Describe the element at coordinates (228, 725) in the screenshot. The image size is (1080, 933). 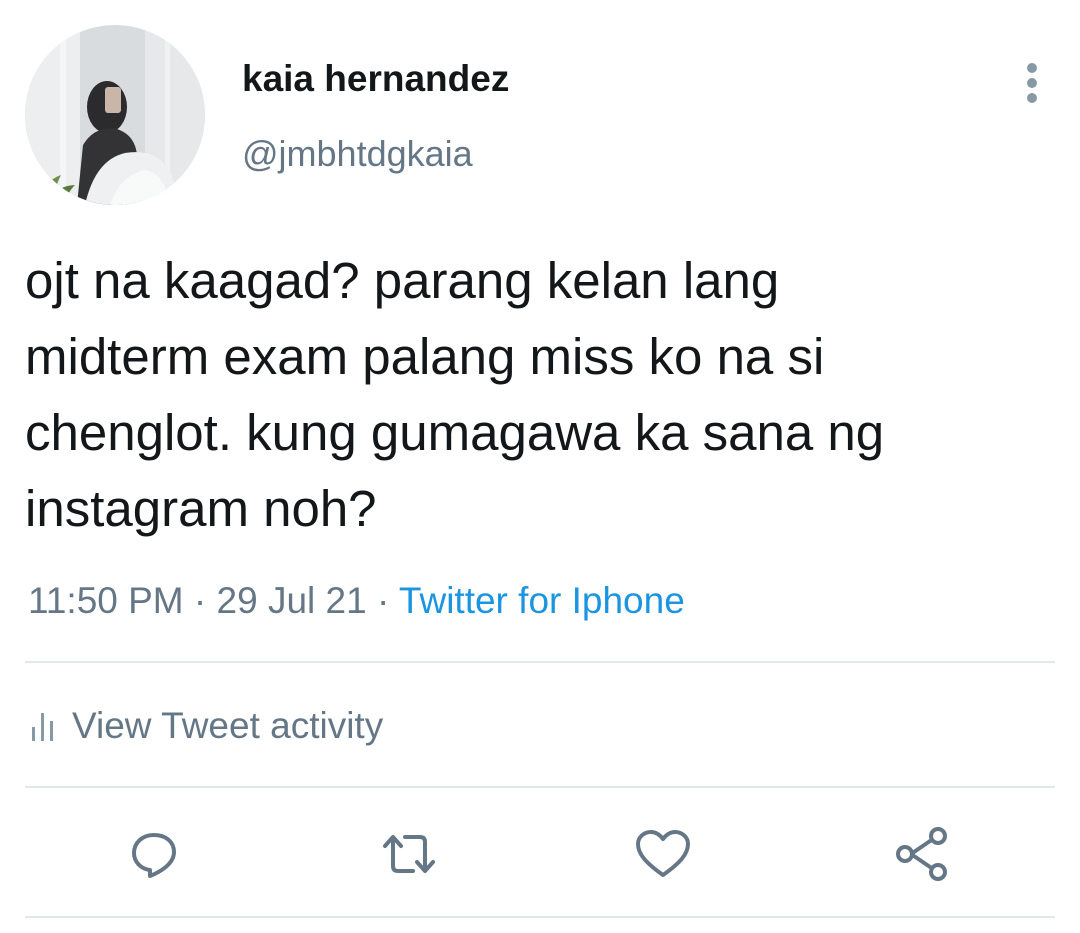
I see `view-tweet-activity-label: View Tweet activity` at that location.